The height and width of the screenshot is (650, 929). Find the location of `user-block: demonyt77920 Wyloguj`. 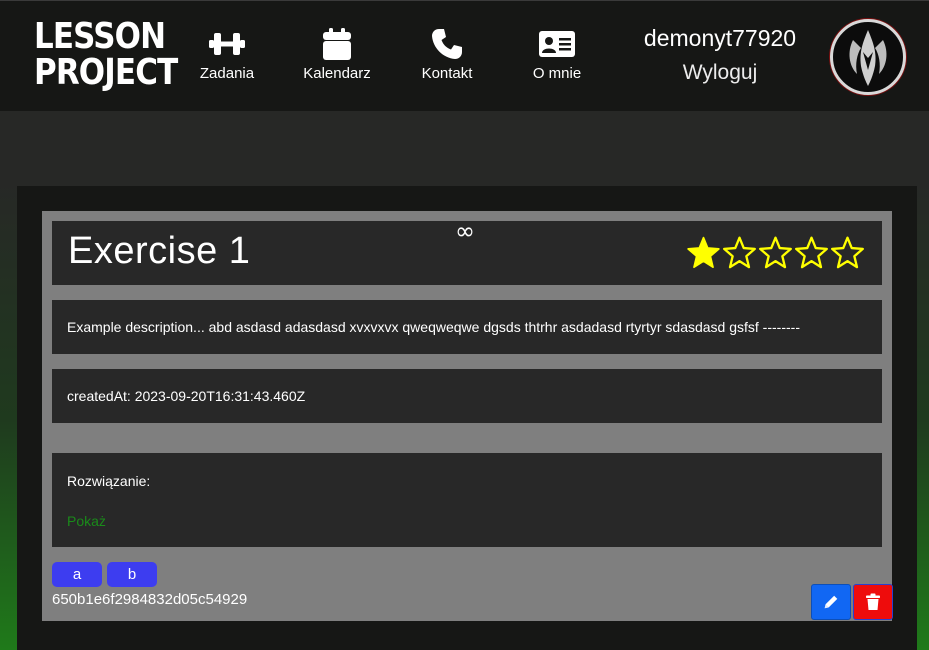

user-block: demonyt77920 Wyloguj is located at coordinates (720, 55).